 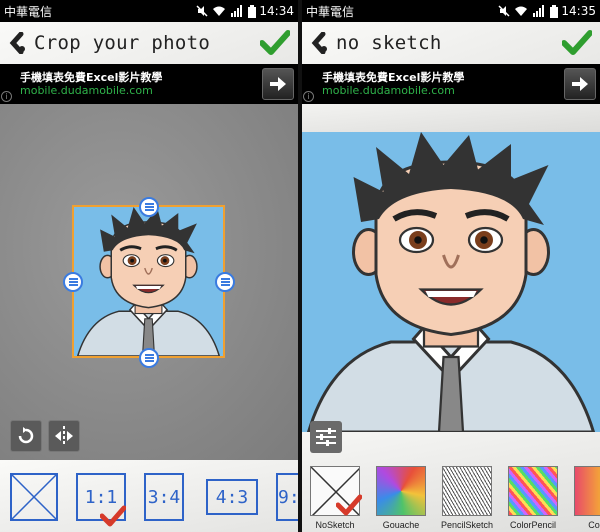 What do you see at coordinates (587, 491) in the screenshot?
I see `color-thumb` at bounding box center [587, 491].